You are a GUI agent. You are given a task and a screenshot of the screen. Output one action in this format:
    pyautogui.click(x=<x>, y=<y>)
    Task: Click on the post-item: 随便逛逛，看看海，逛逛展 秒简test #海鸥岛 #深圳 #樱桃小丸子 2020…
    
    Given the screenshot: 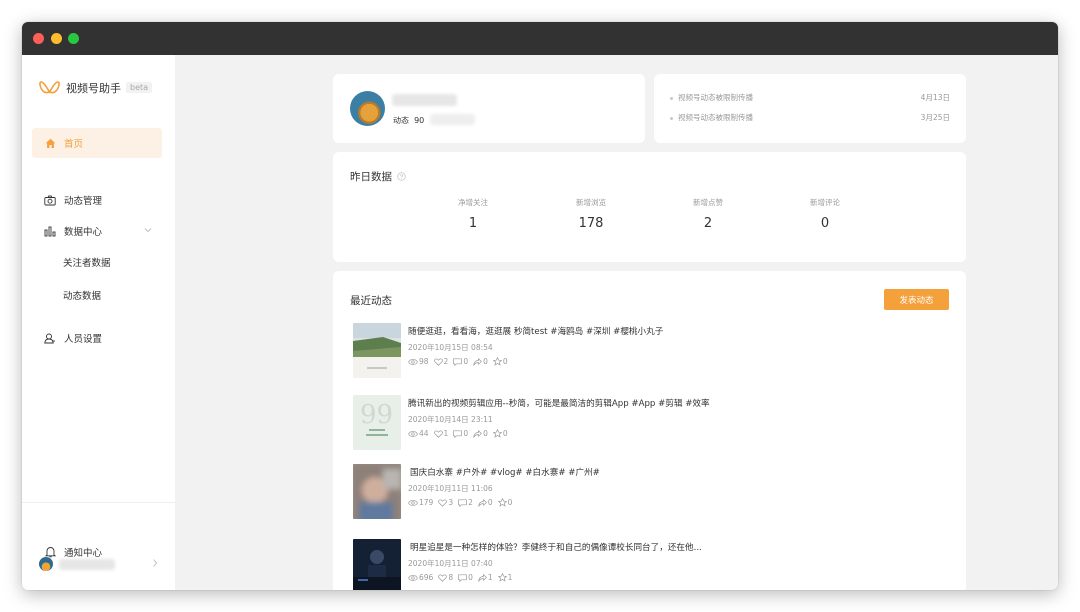 What is the action you would take?
    pyautogui.click(x=653, y=353)
    